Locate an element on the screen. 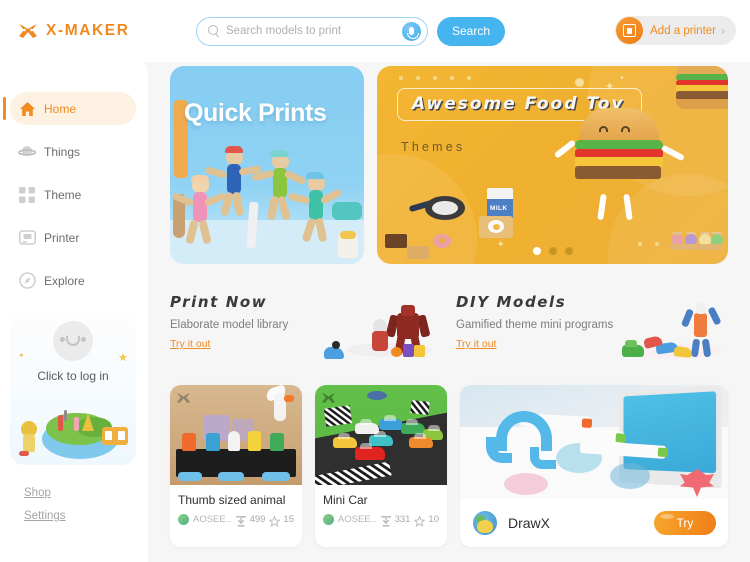  sidebar-item-home: Home is located at coordinates (69, 108).